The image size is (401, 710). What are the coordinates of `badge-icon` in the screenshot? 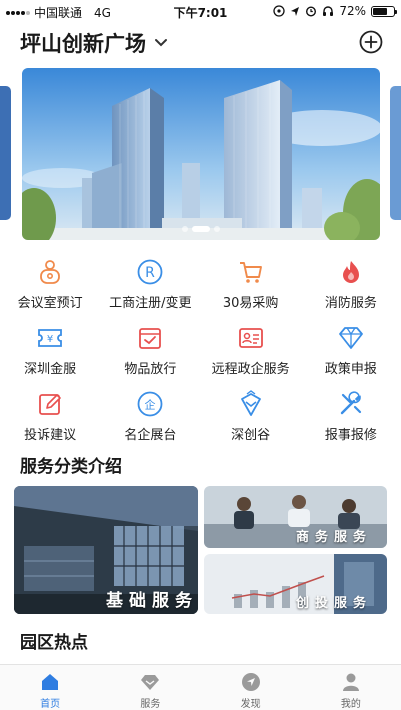 It's located at (250, 403).